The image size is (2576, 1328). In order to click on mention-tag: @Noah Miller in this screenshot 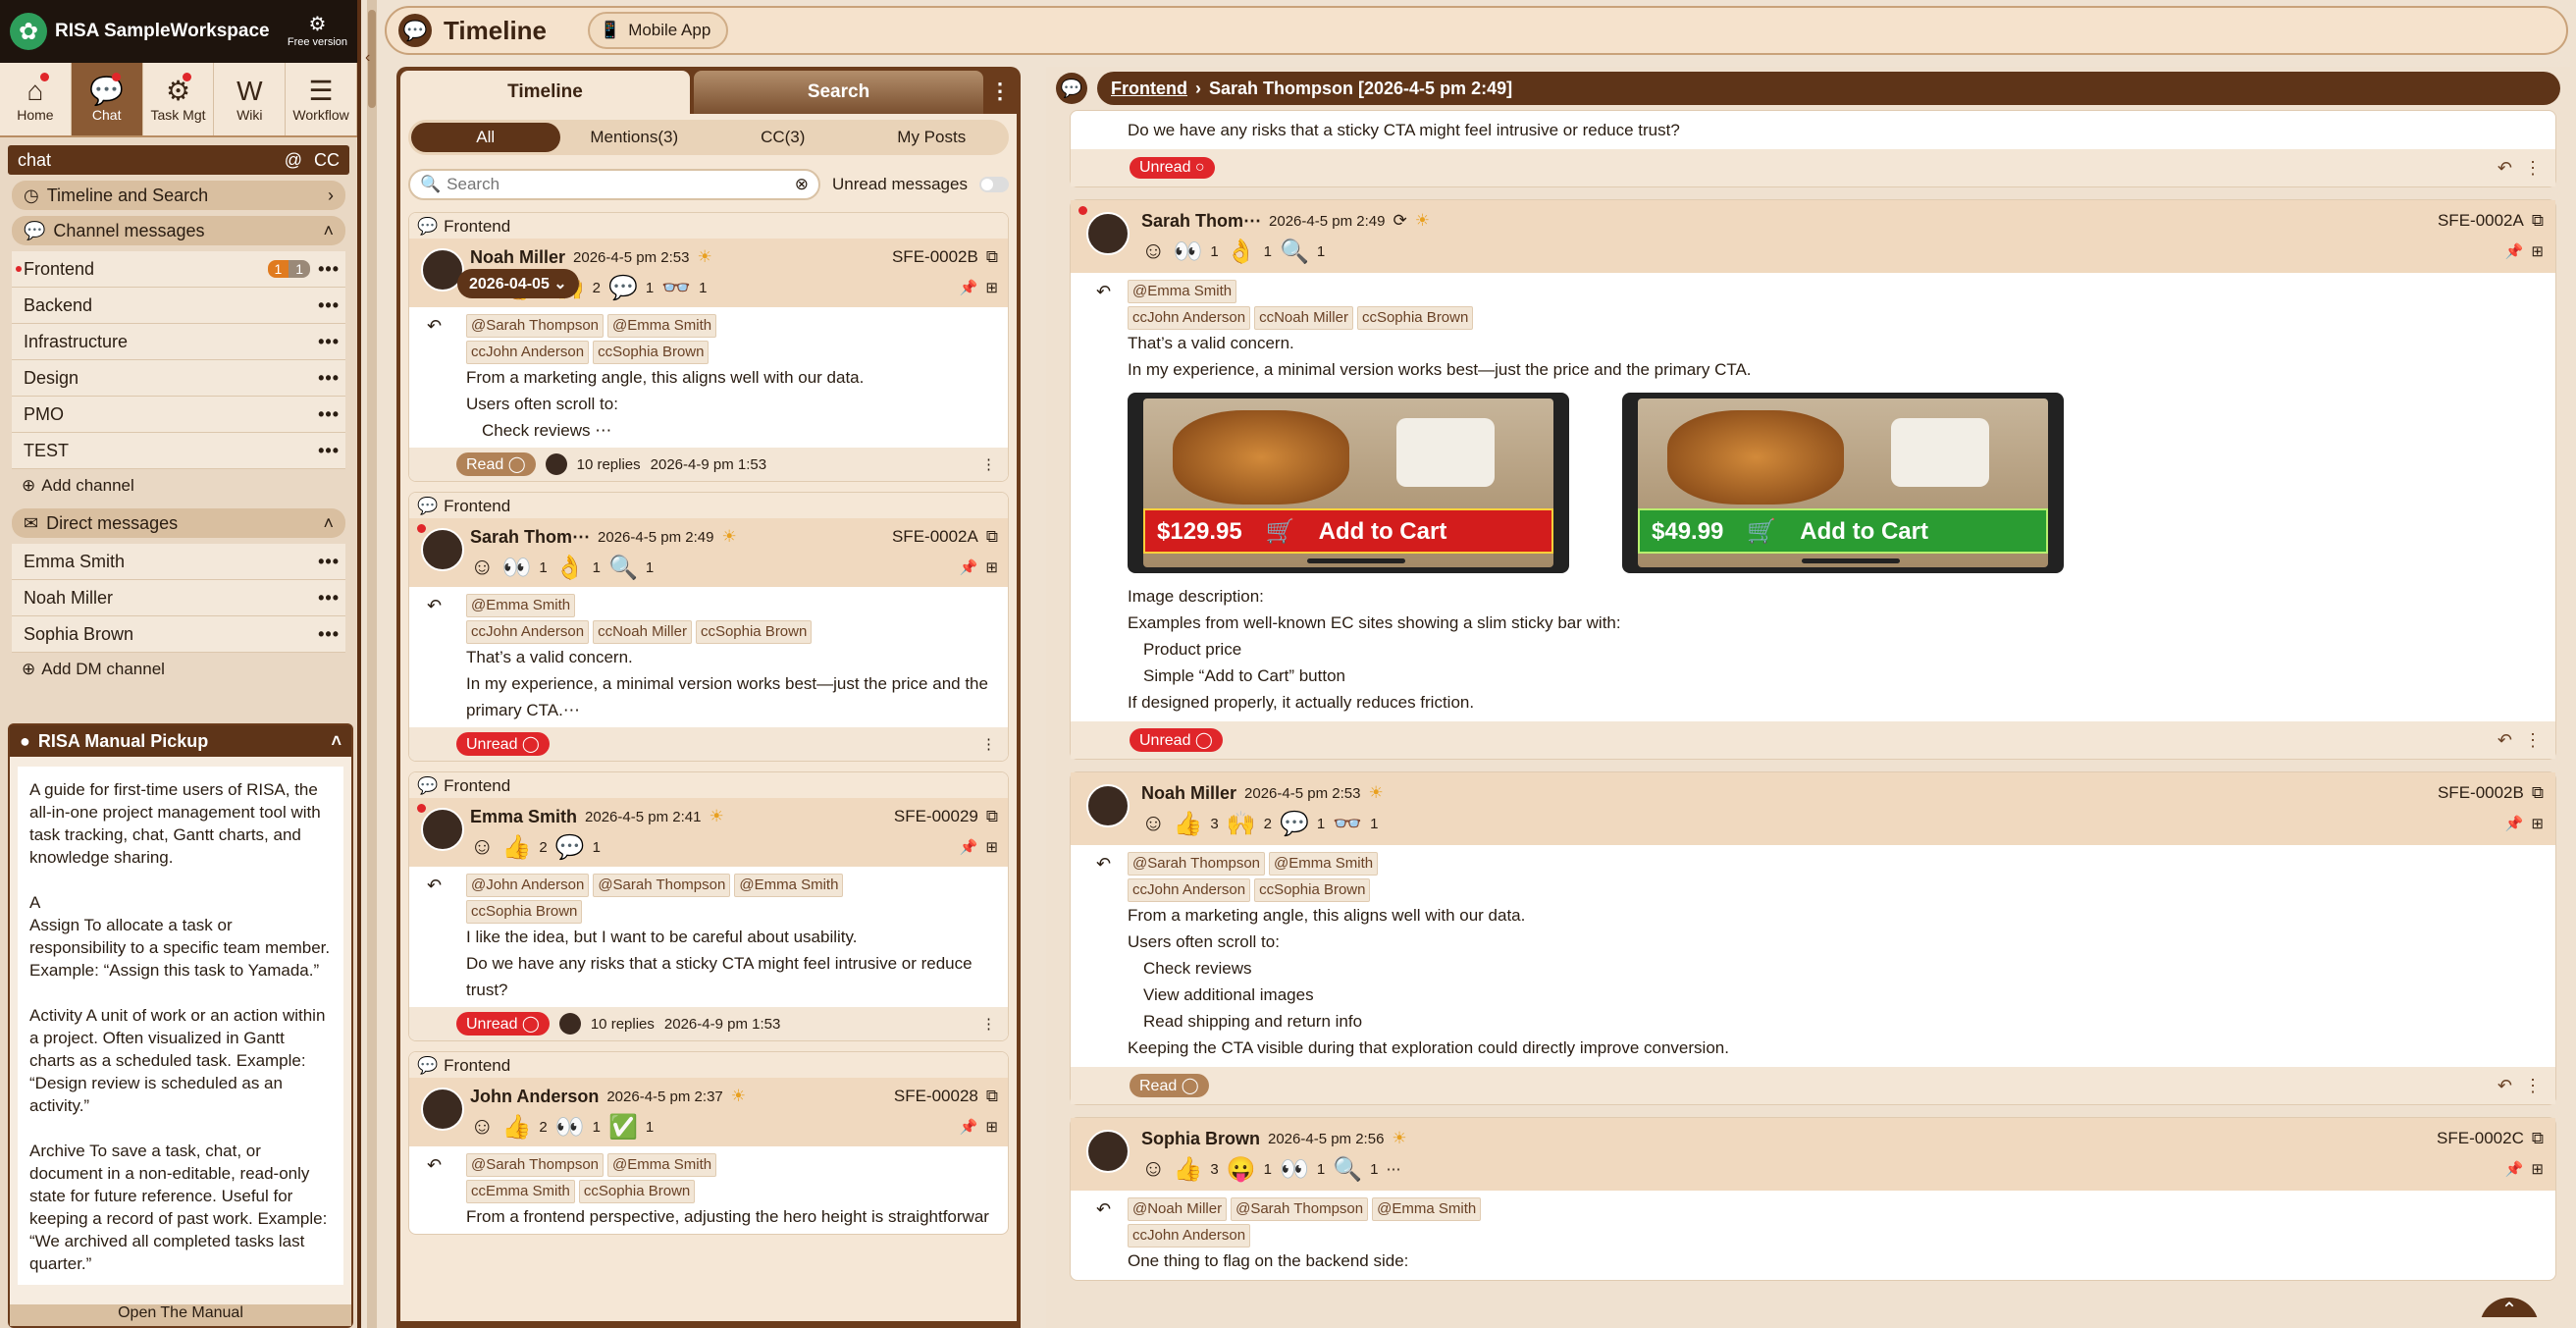, I will do `click(1178, 1209)`.